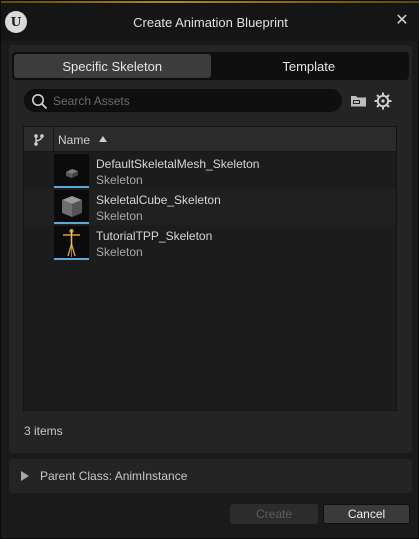 This screenshot has width=419, height=539. What do you see at coordinates (72, 173) in the screenshot?
I see `small-cube-mesh-icon` at bounding box center [72, 173].